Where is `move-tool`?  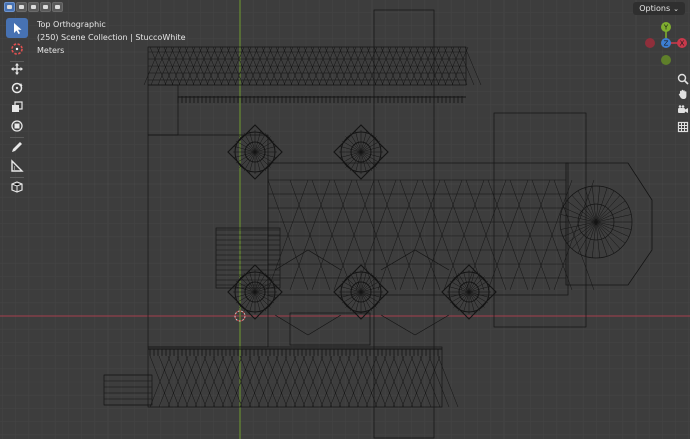
move-tool is located at coordinates (17, 69).